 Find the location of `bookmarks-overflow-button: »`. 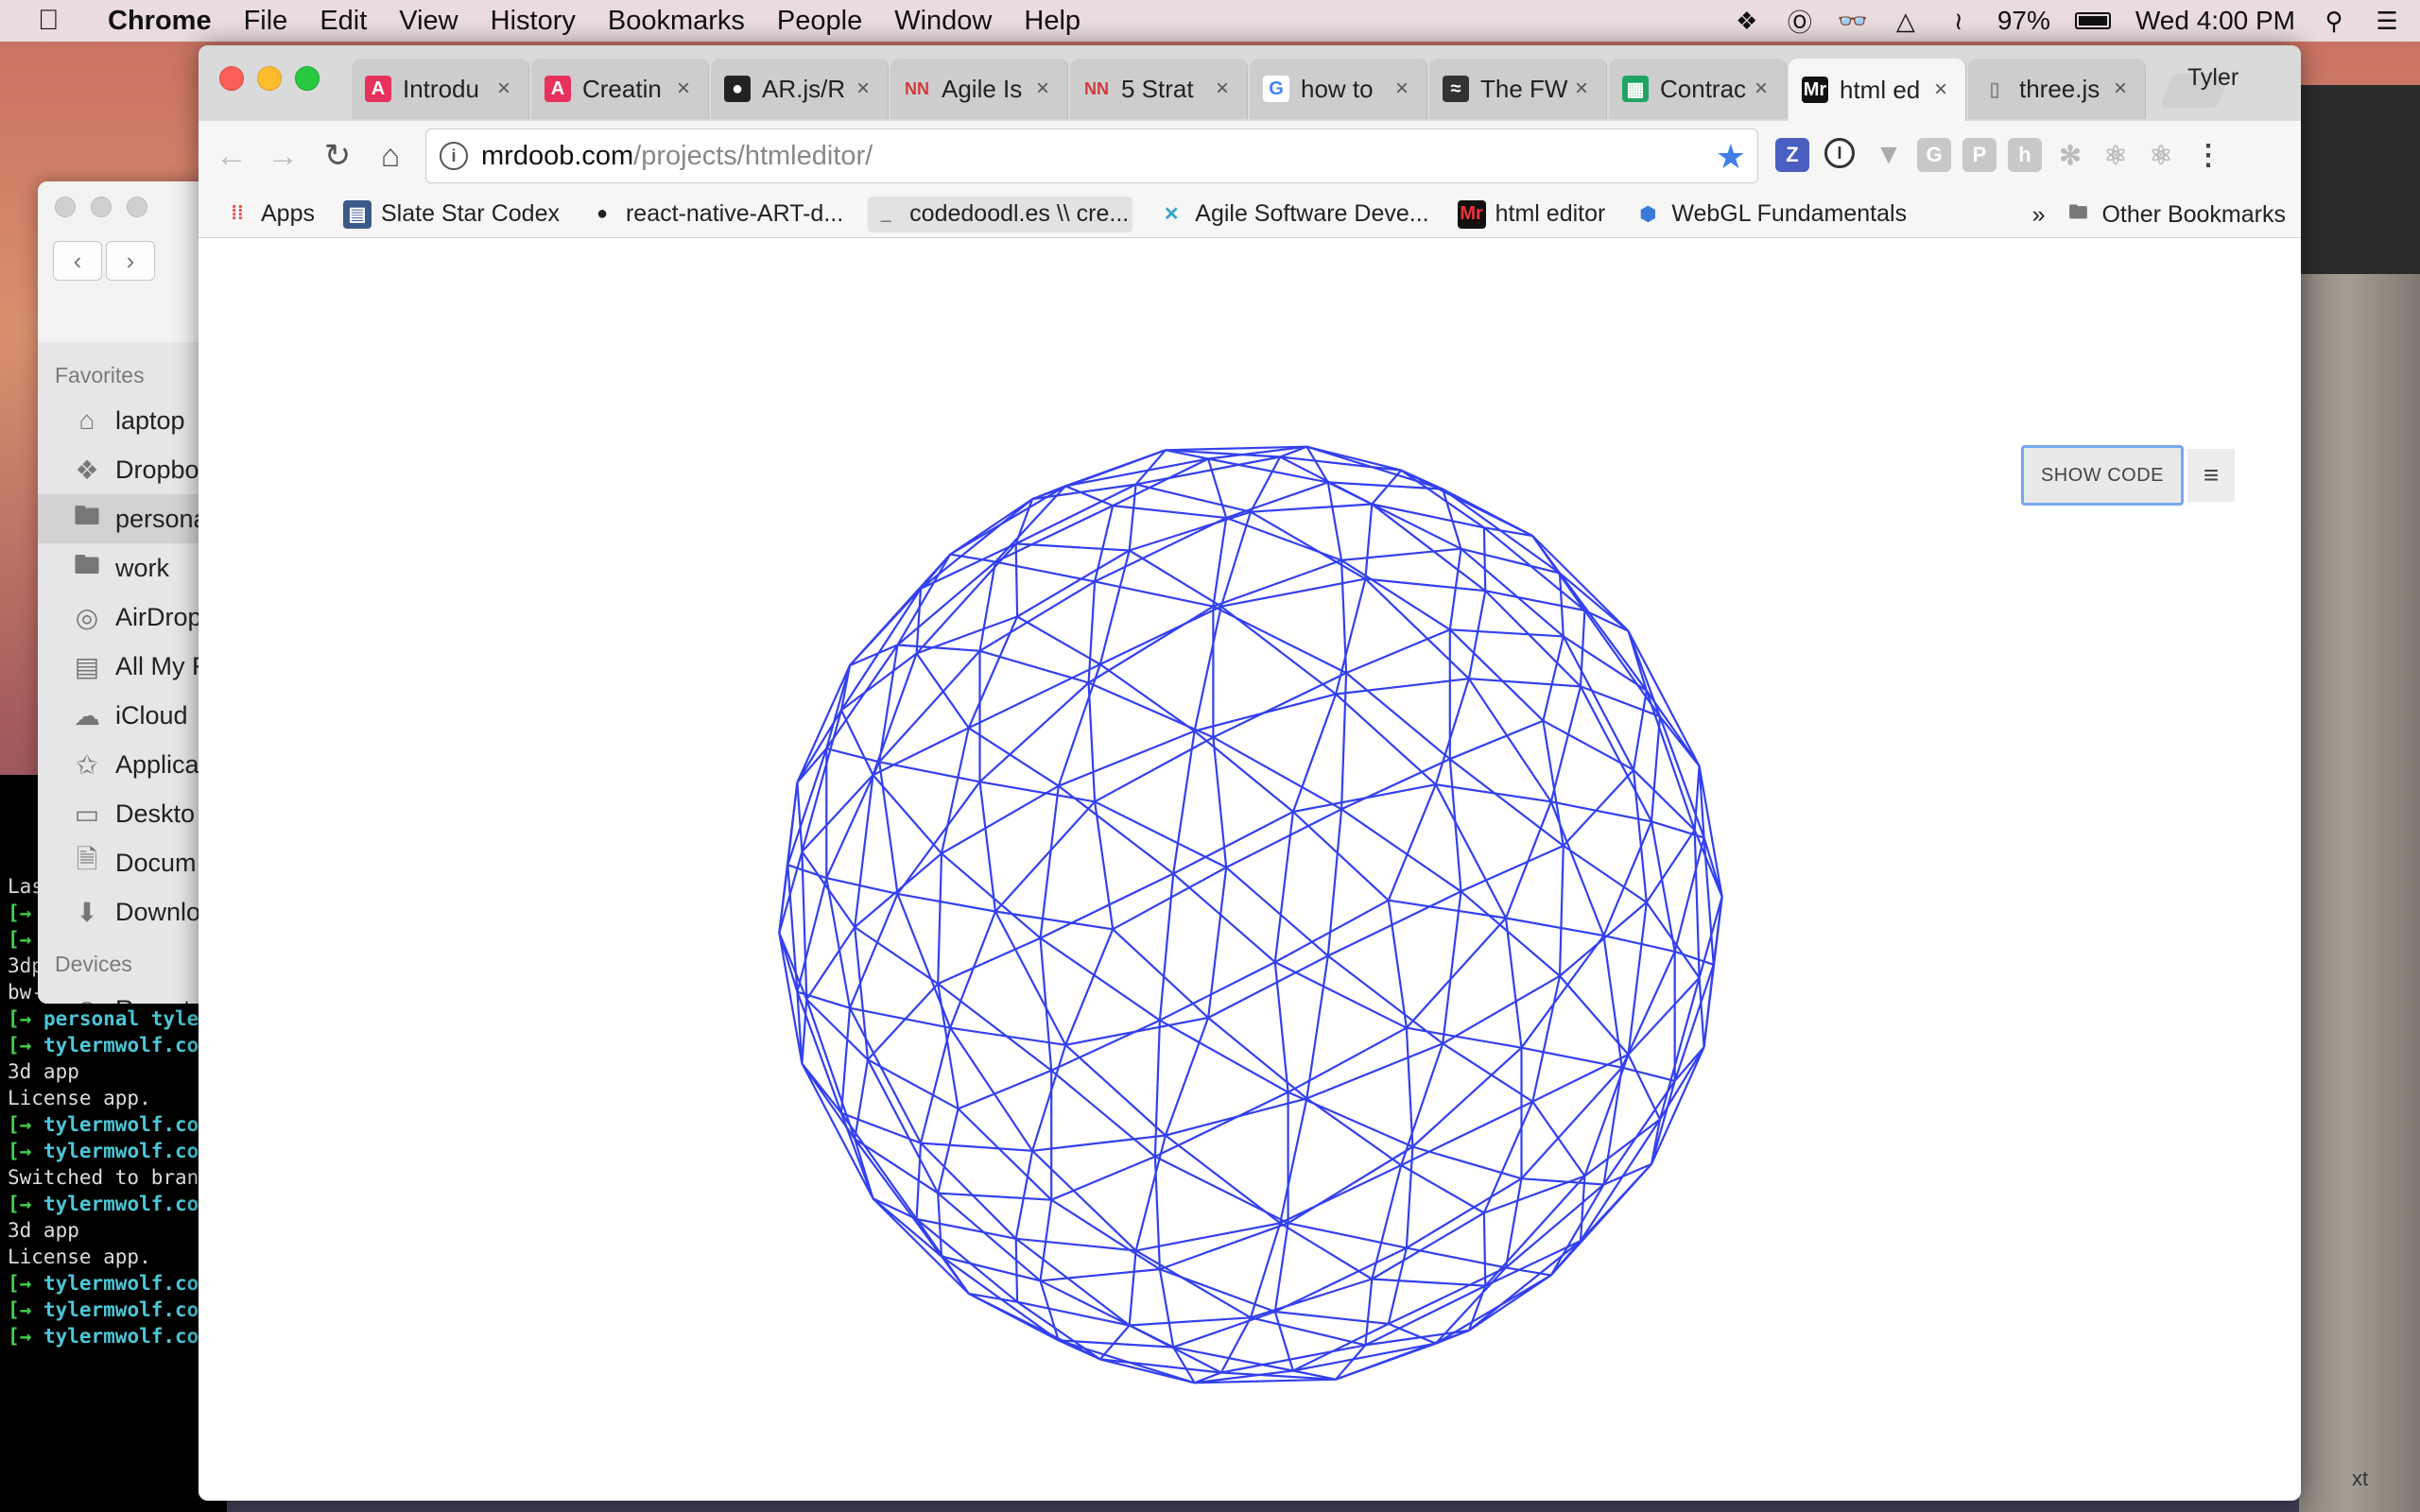

bookmarks-overflow-button: » is located at coordinates (2039, 215).